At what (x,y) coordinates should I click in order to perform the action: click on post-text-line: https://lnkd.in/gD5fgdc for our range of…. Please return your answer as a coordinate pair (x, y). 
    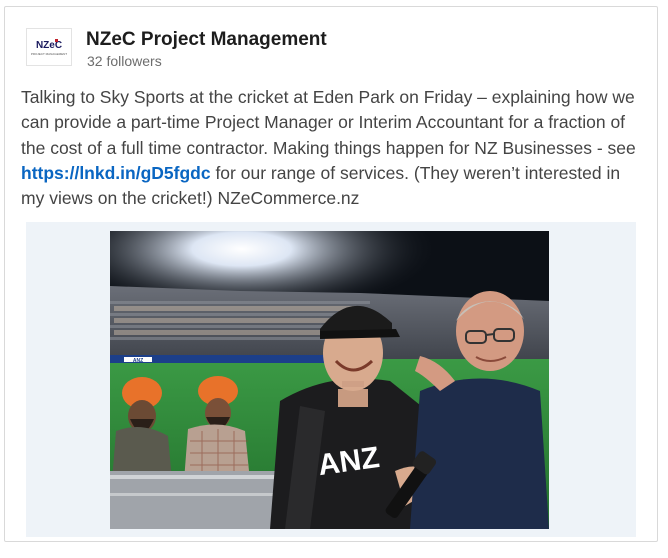
    Looking at the image, I should click on (336, 173).